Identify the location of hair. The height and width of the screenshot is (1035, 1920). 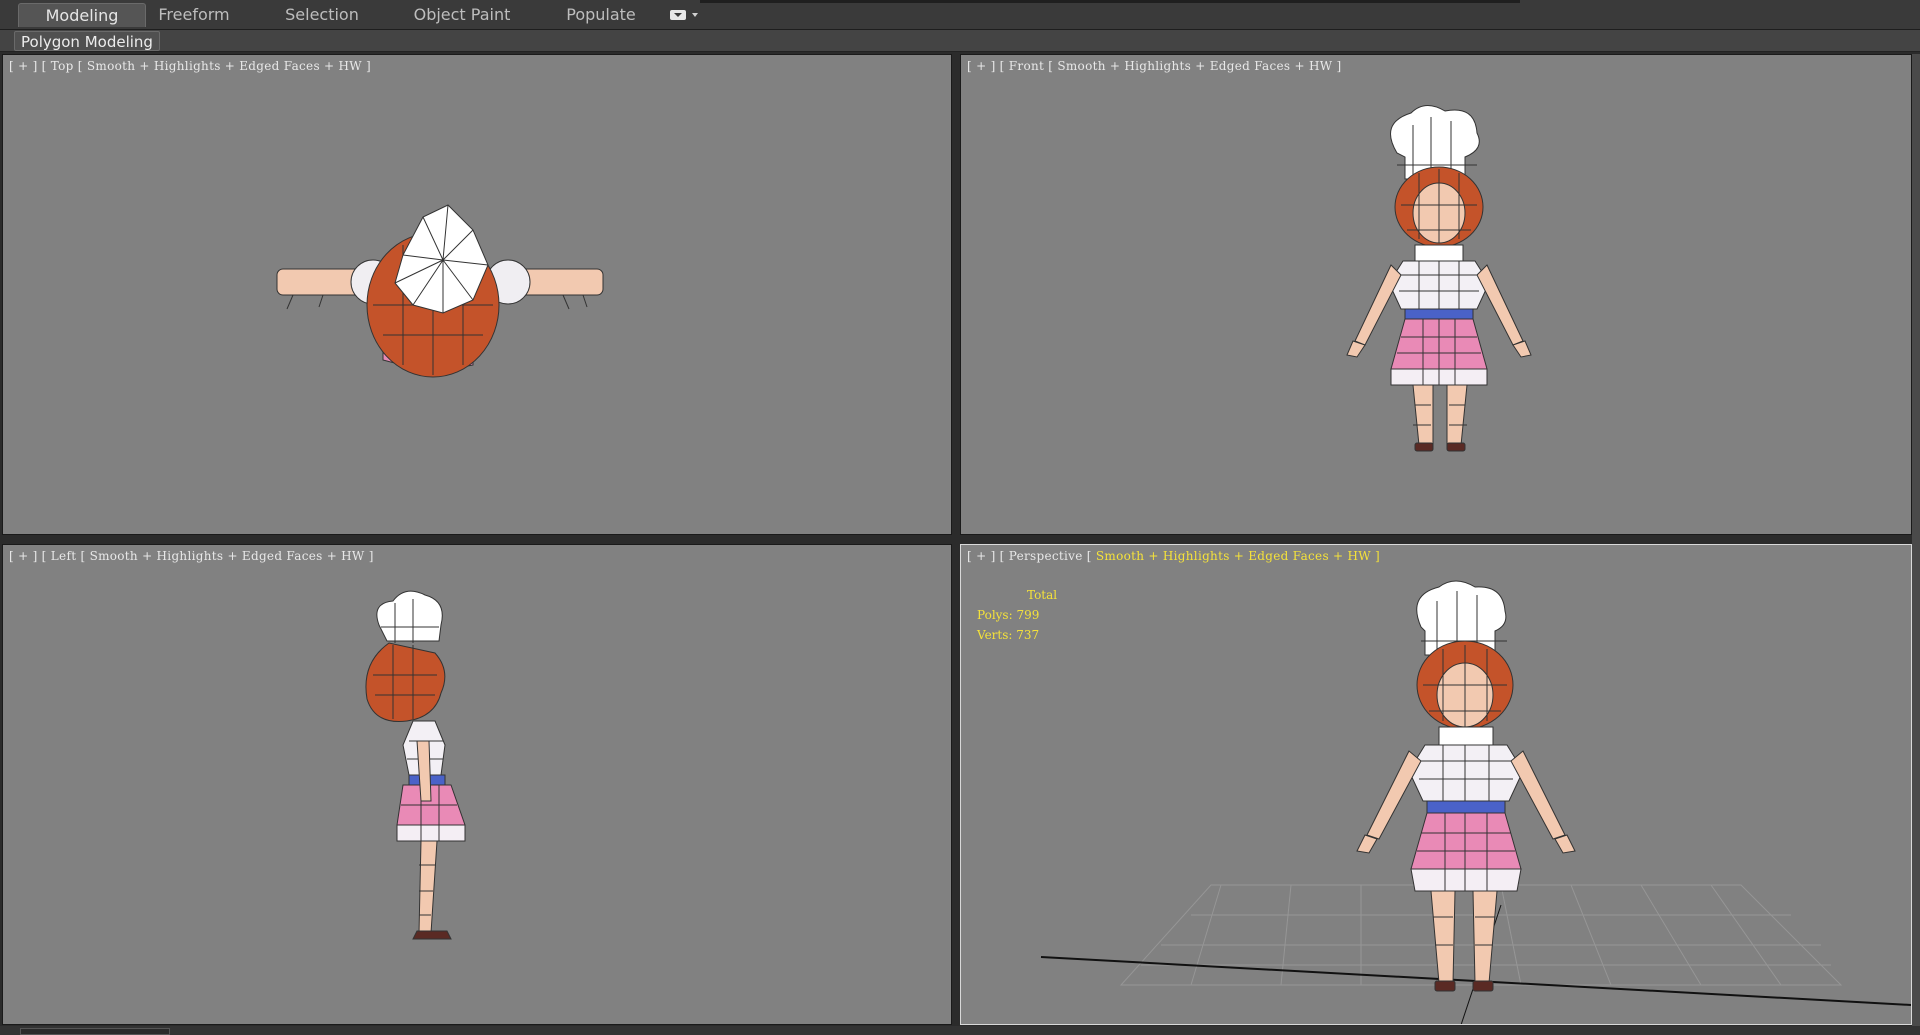
(405, 682).